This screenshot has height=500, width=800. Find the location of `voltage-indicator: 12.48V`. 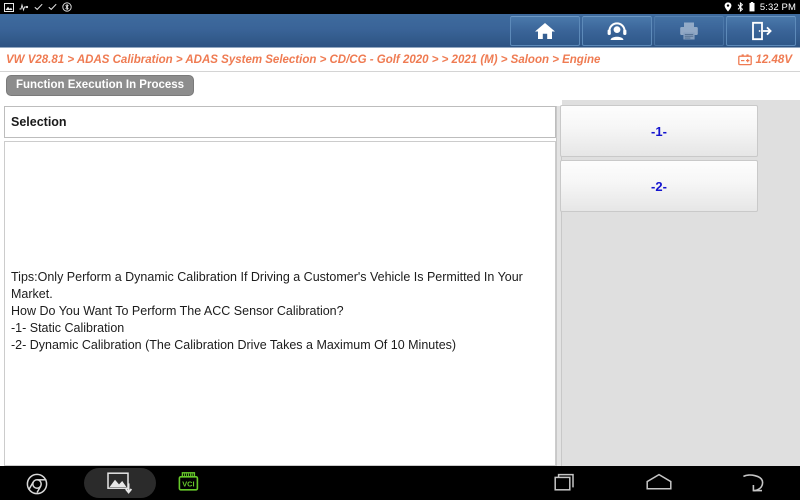

voltage-indicator: 12.48V is located at coordinates (764, 59).